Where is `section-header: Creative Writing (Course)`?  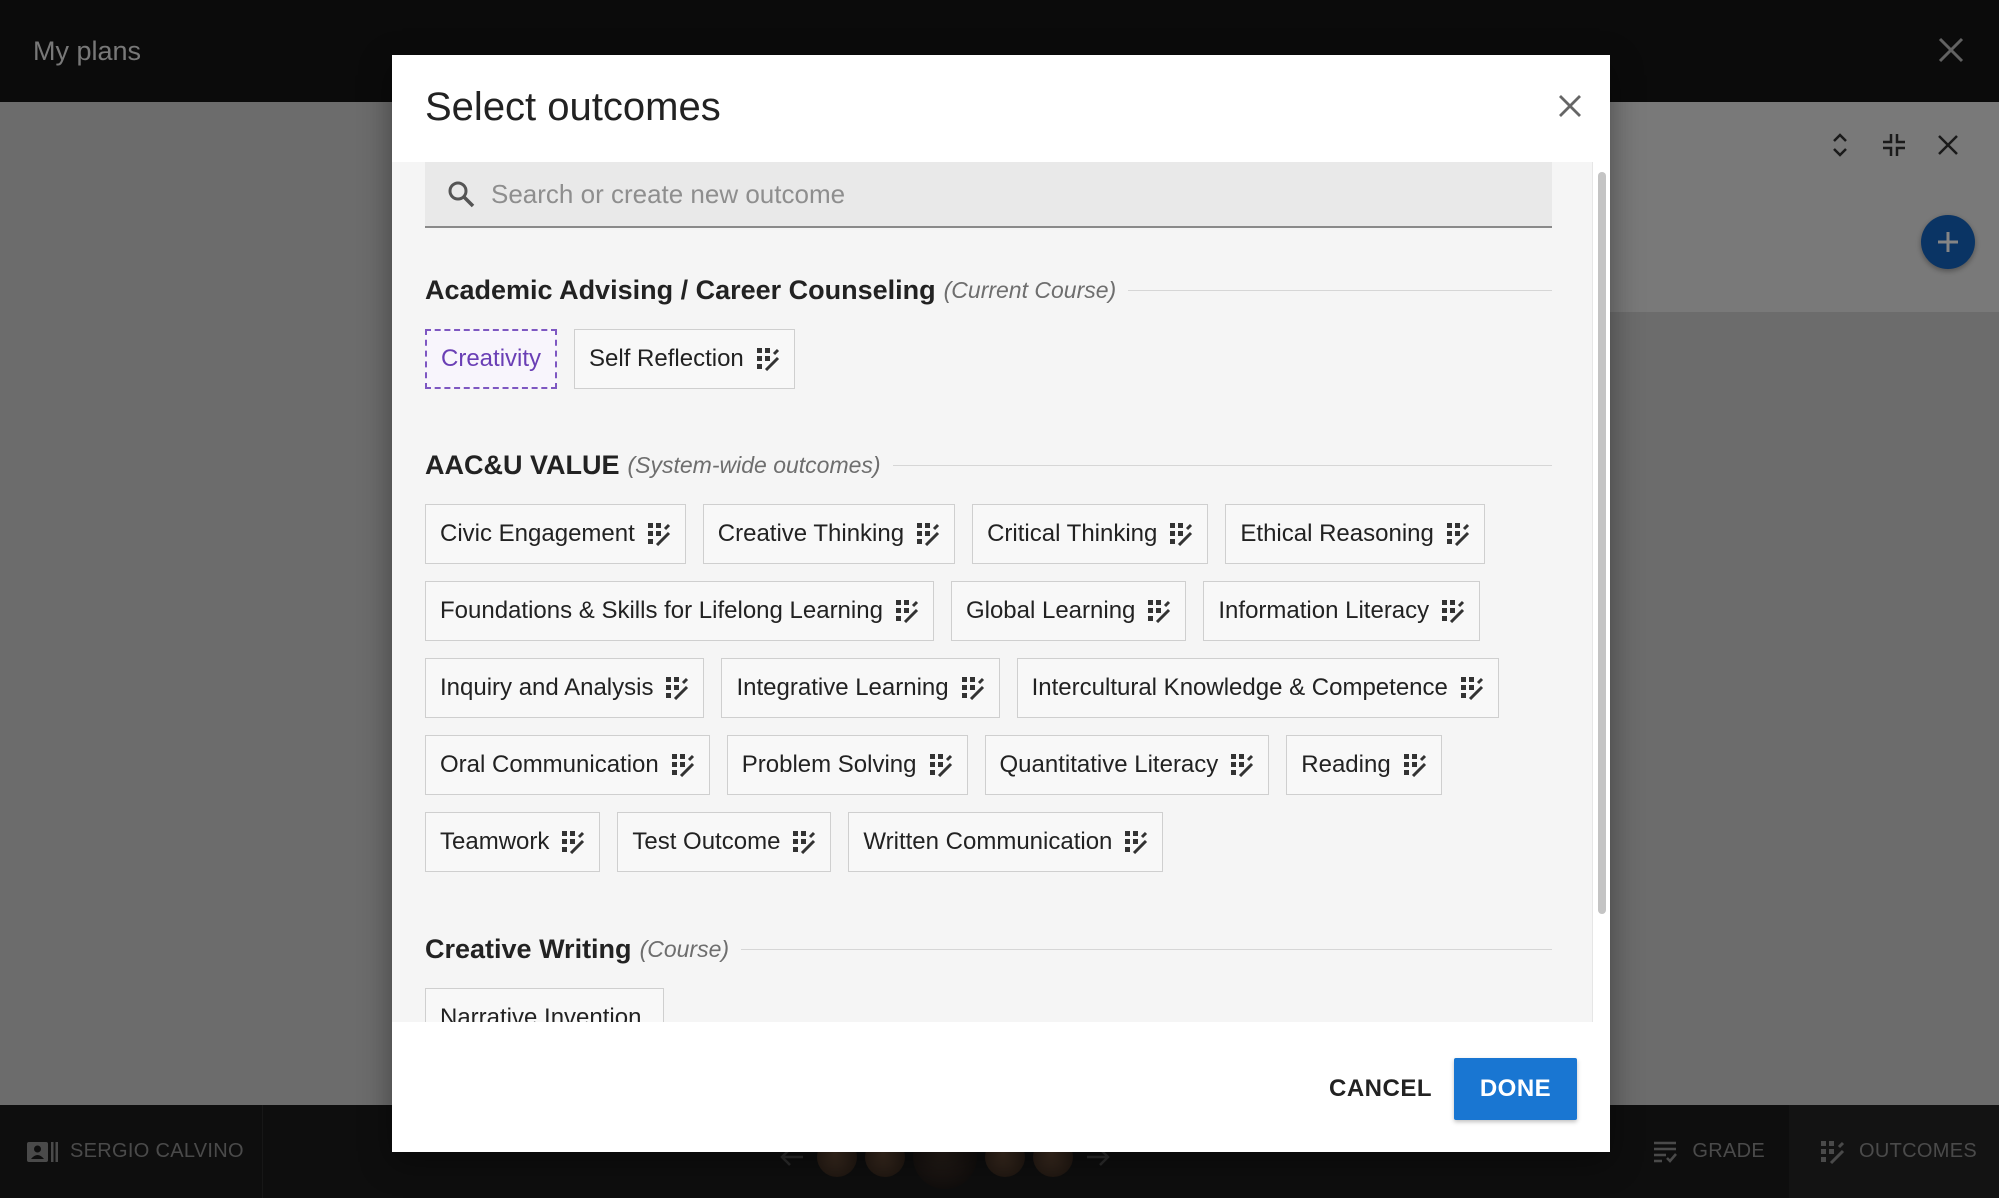
section-header: Creative Writing (Course) is located at coordinates (988, 949).